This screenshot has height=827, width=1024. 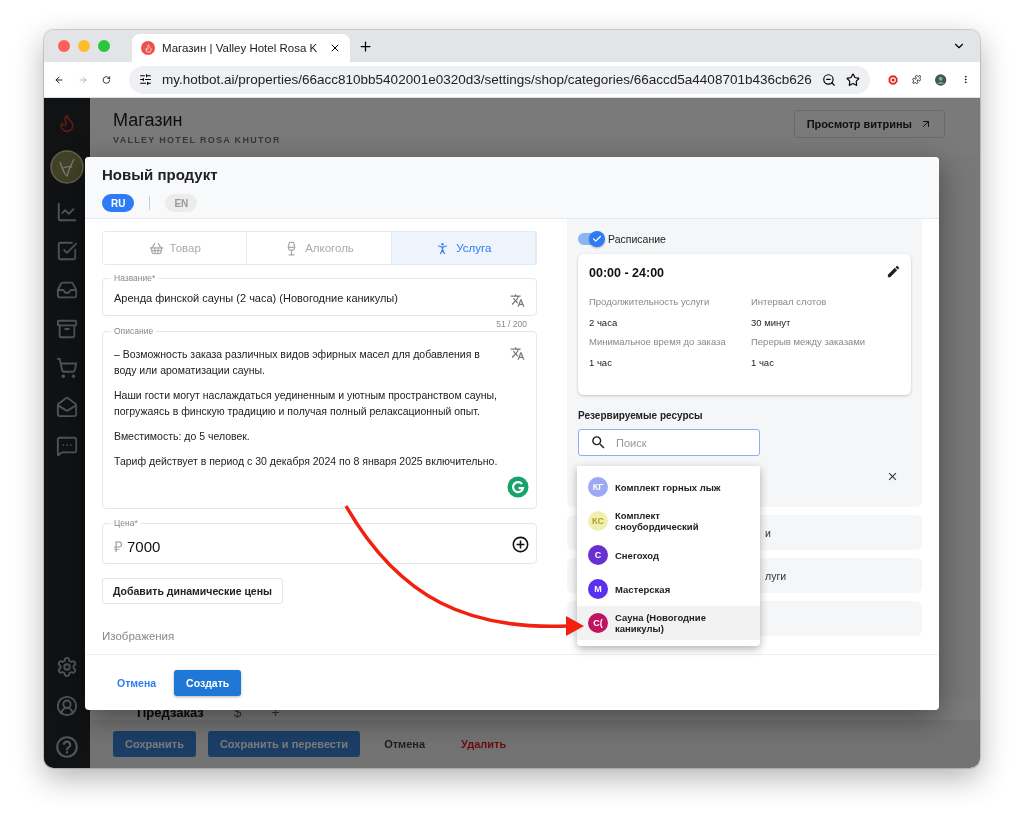 What do you see at coordinates (67, 407) in the screenshot?
I see `mail-icon` at bounding box center [67, 407].